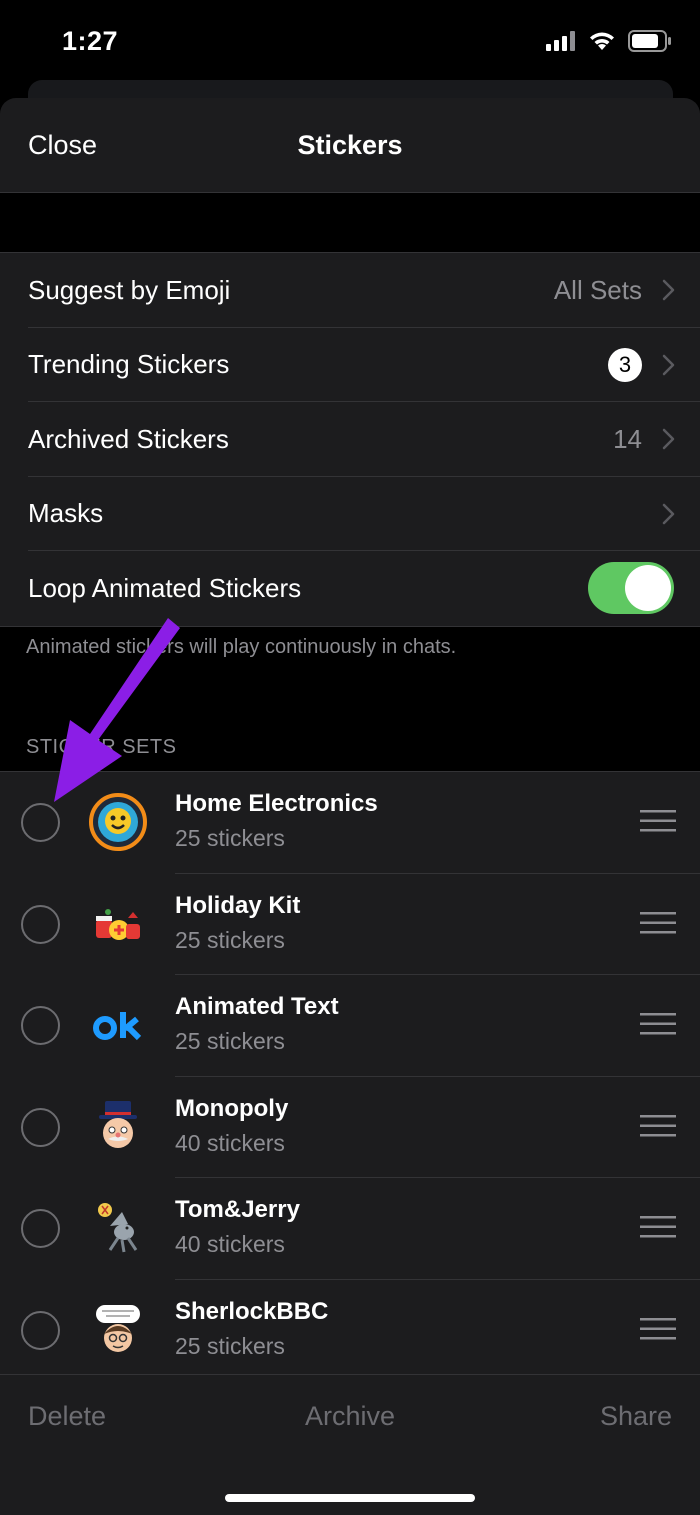  I want to click on annotation-arrow-icon, so click(117, 710).